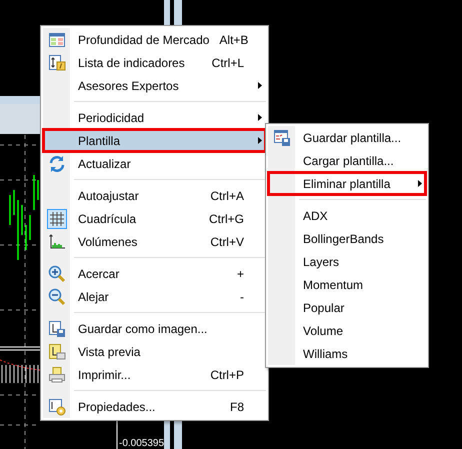 The image size is (462, 449). I want to click on zoom-out-icon, so click(57, 297).